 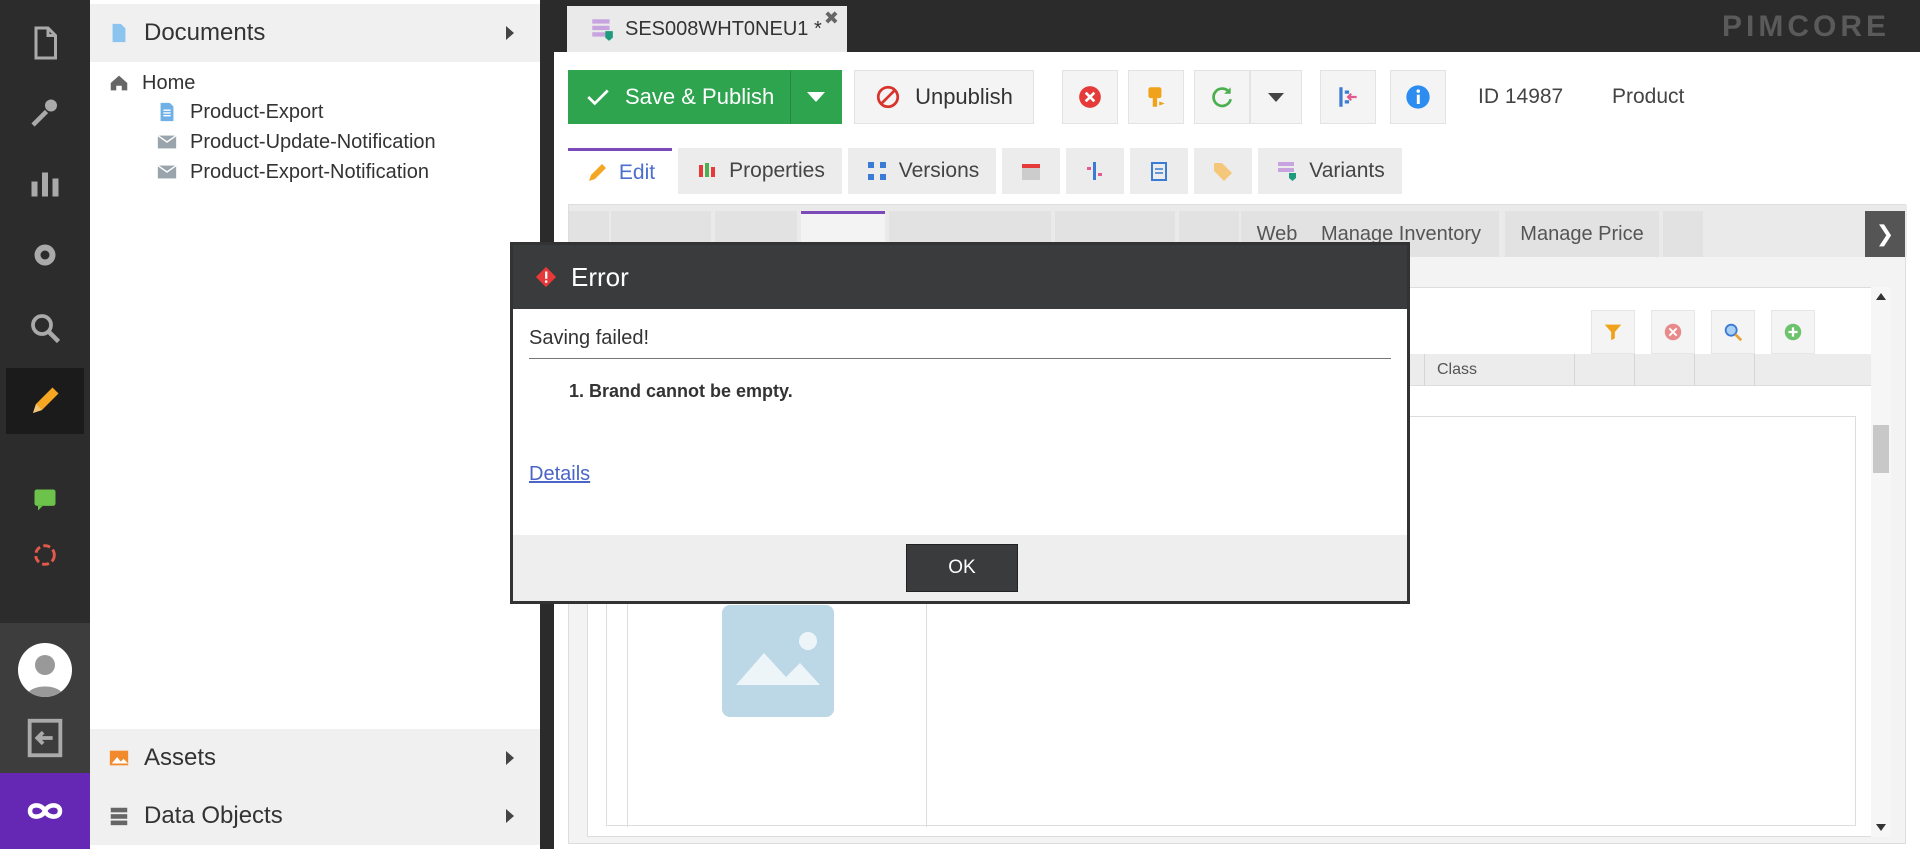 I want to click on clear-button, so click(x=1673, y=332).